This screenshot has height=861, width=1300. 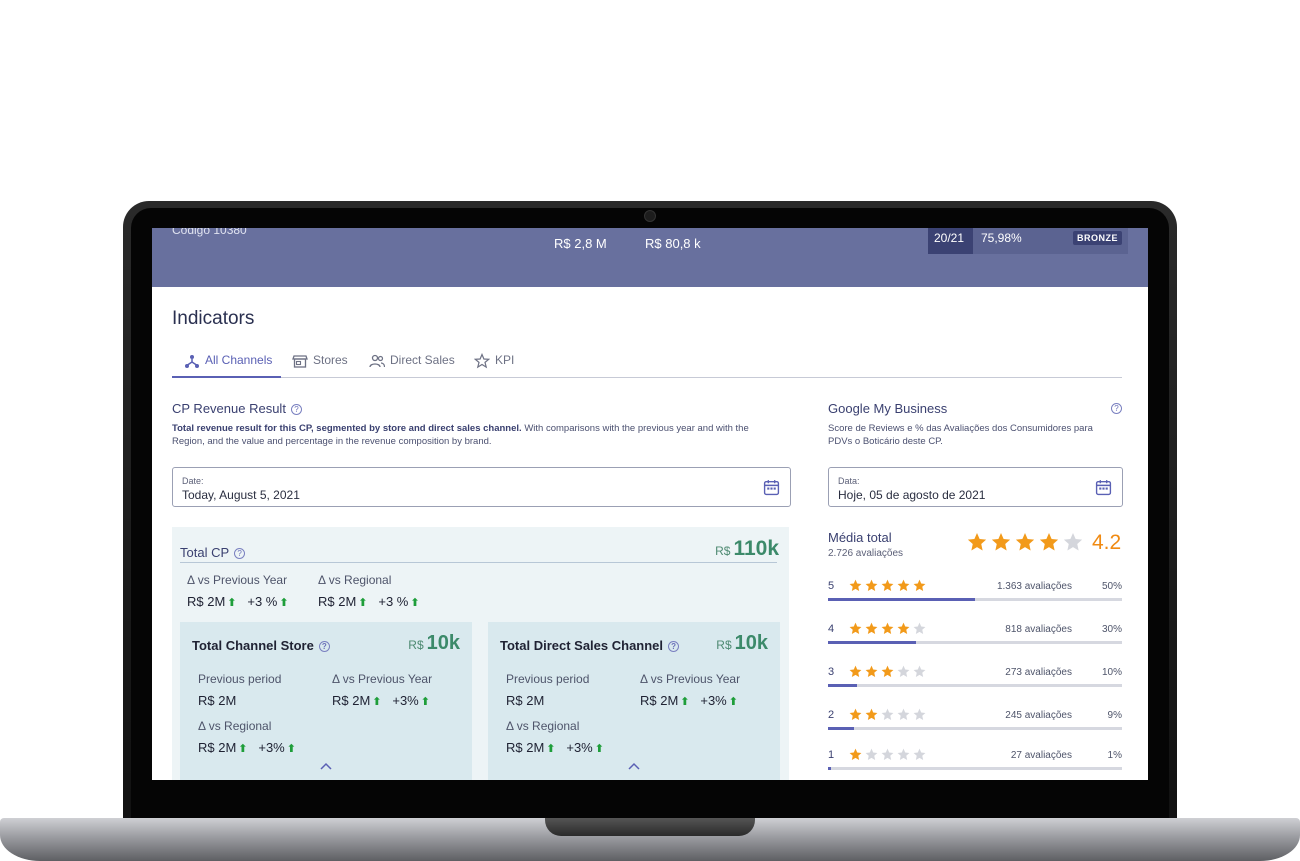 What do you see at coordinates (831, 672) in the screenshot?
I see `rating-level: 3` at bounding box center [831, 672].